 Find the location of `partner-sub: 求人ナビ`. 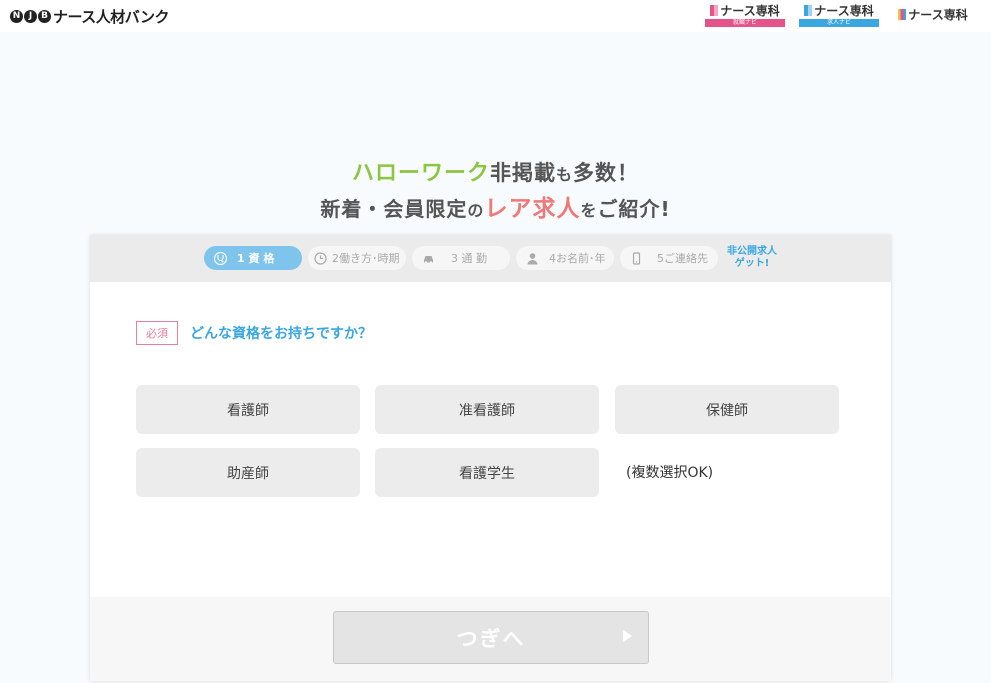

partner-sub: 求人ナビ is located at coordinates (839, 23).